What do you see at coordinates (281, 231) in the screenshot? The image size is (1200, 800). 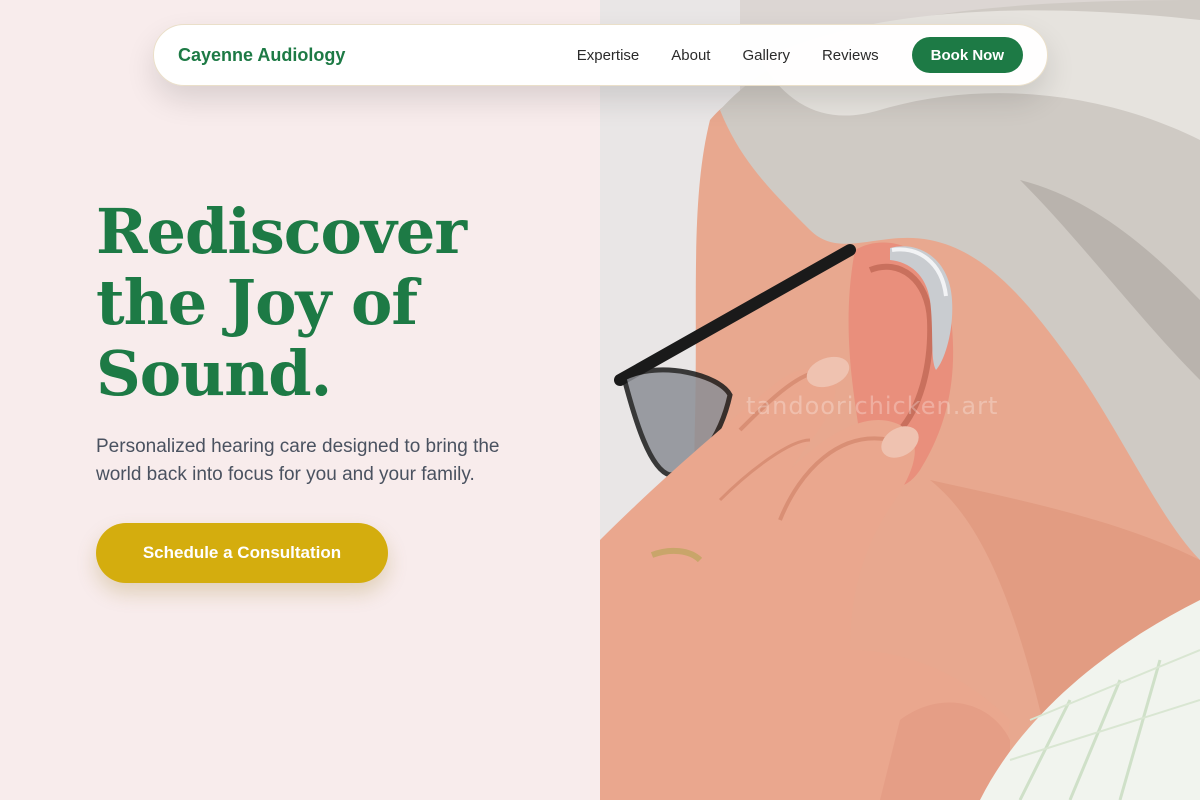 I see `headline-line-1: Rediscover` at bounding box center [281, 231].